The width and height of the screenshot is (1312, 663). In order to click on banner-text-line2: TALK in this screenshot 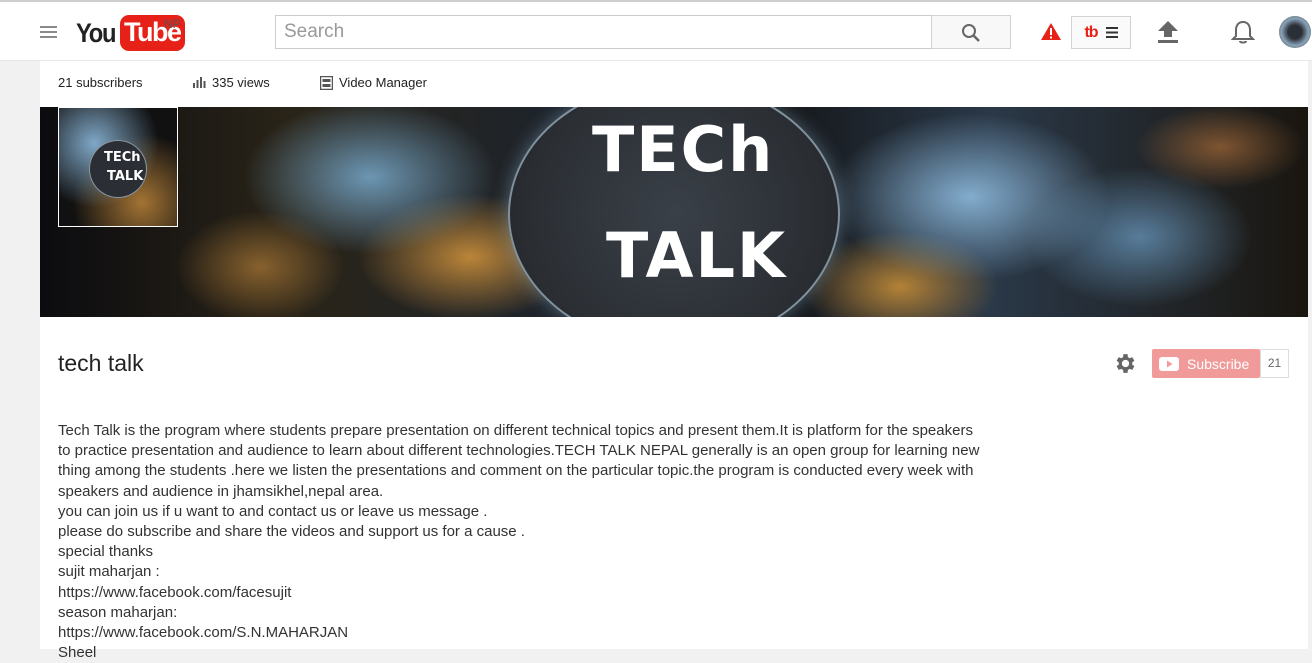, I will do `click(697, 255)`.